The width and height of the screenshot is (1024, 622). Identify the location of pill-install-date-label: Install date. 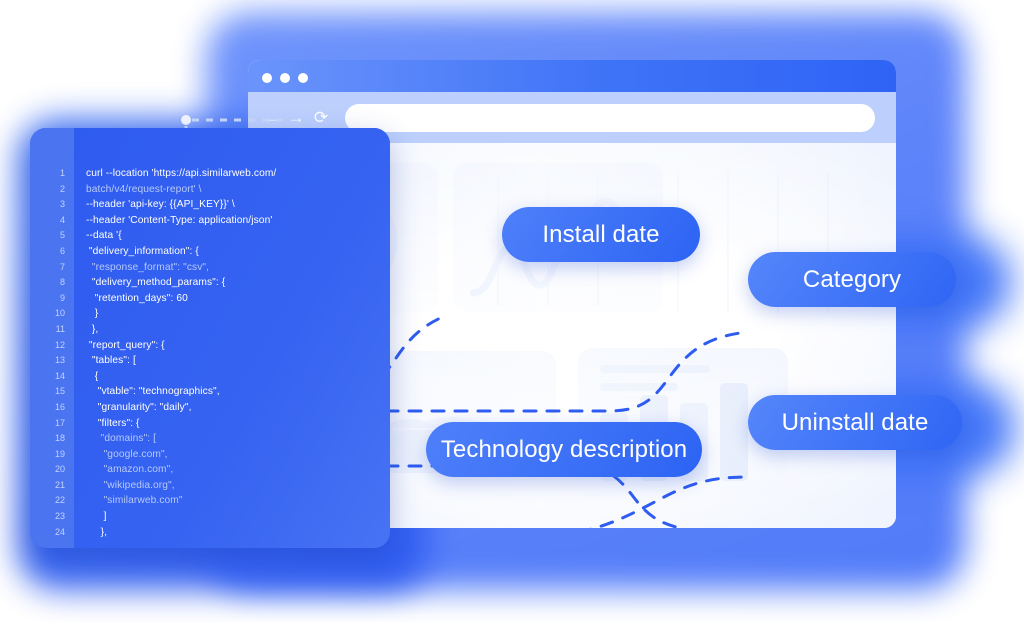
(601, 234).